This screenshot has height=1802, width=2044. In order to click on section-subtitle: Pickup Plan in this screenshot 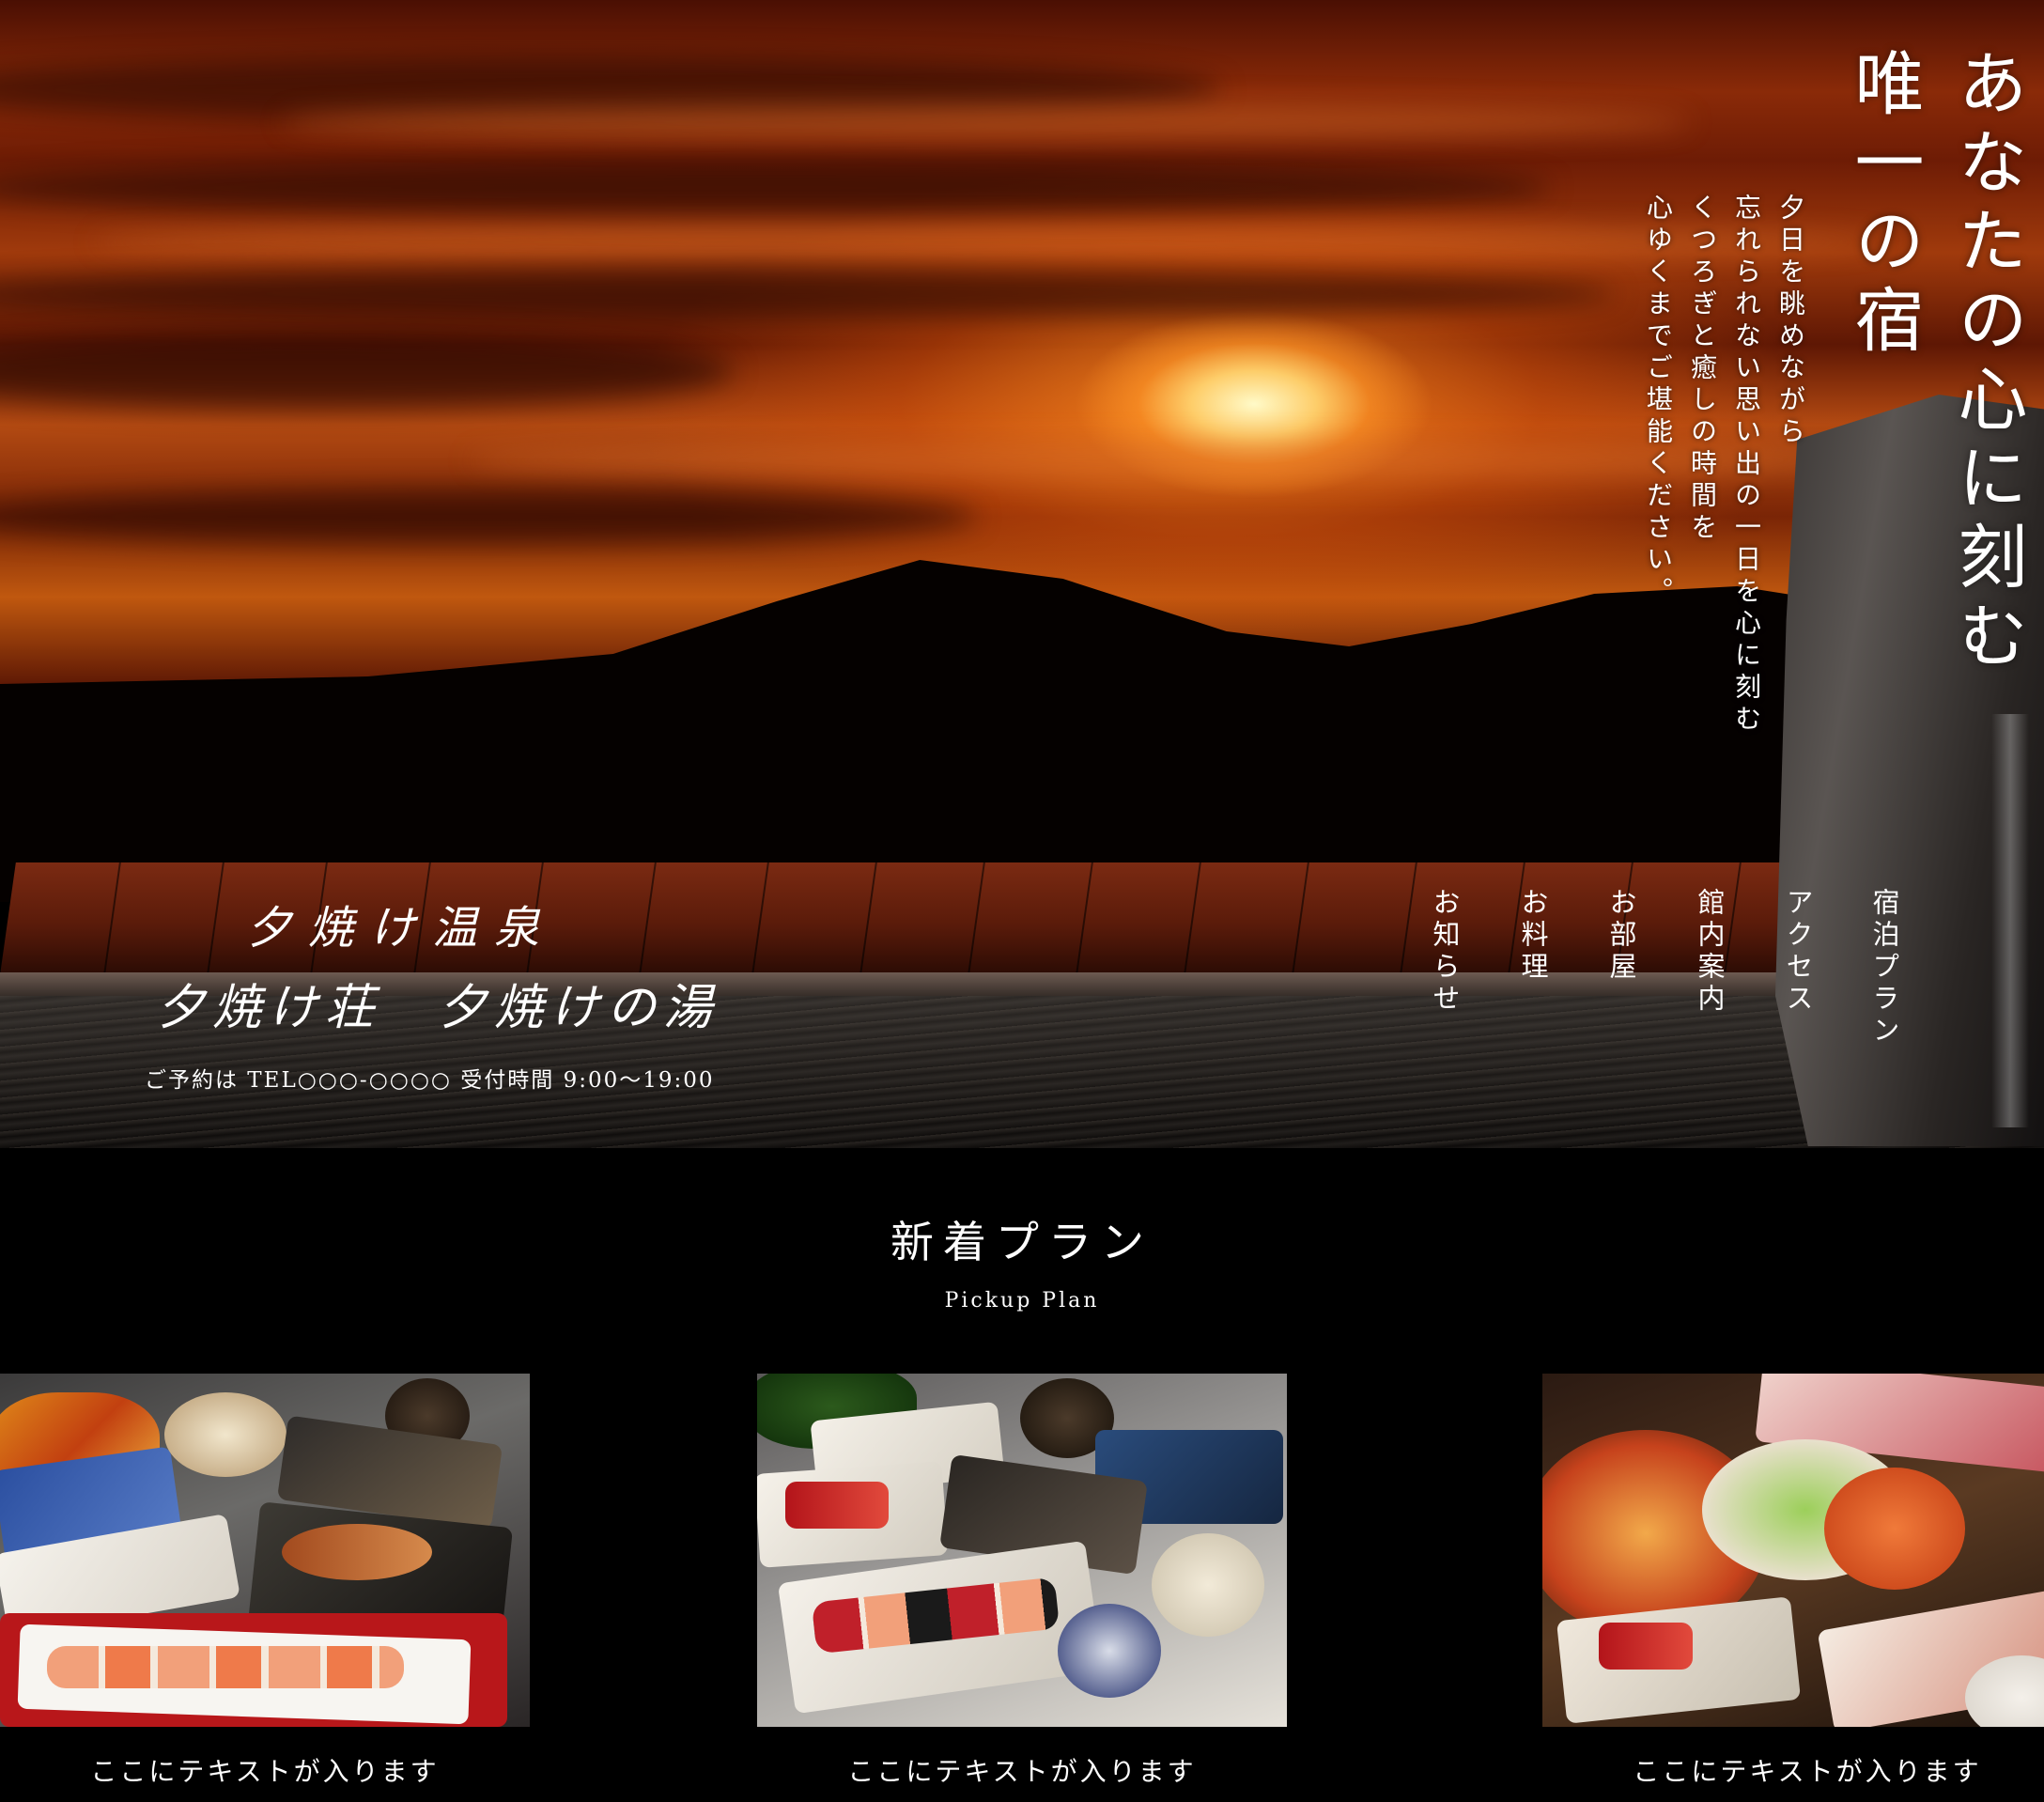, I will do `click(1022, 1301)`.